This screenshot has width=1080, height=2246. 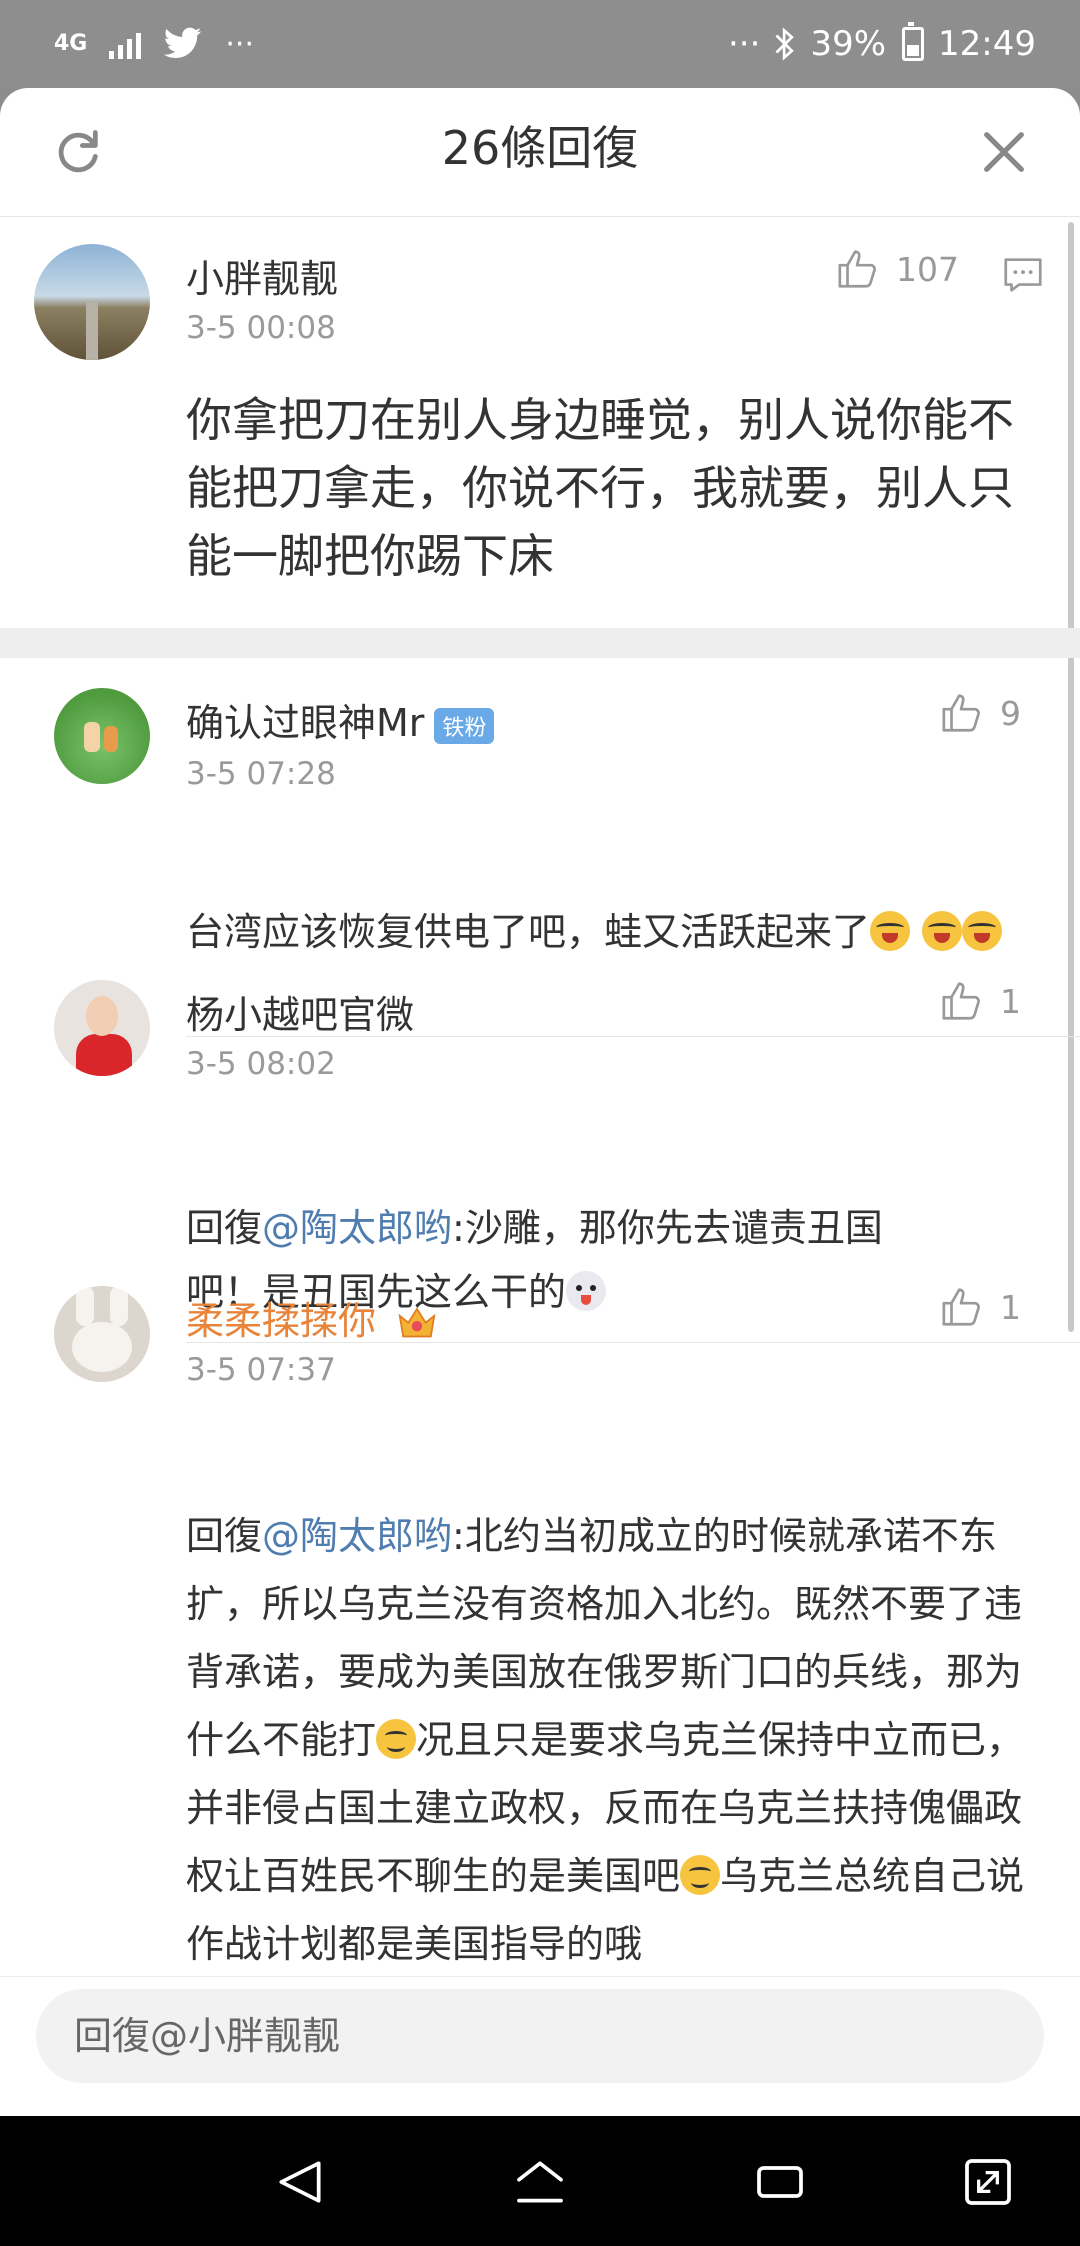 What do you see at coordinates (71, 43) in the screenshot?
I see `network-type: 4G` at bounding box center [71, 43].